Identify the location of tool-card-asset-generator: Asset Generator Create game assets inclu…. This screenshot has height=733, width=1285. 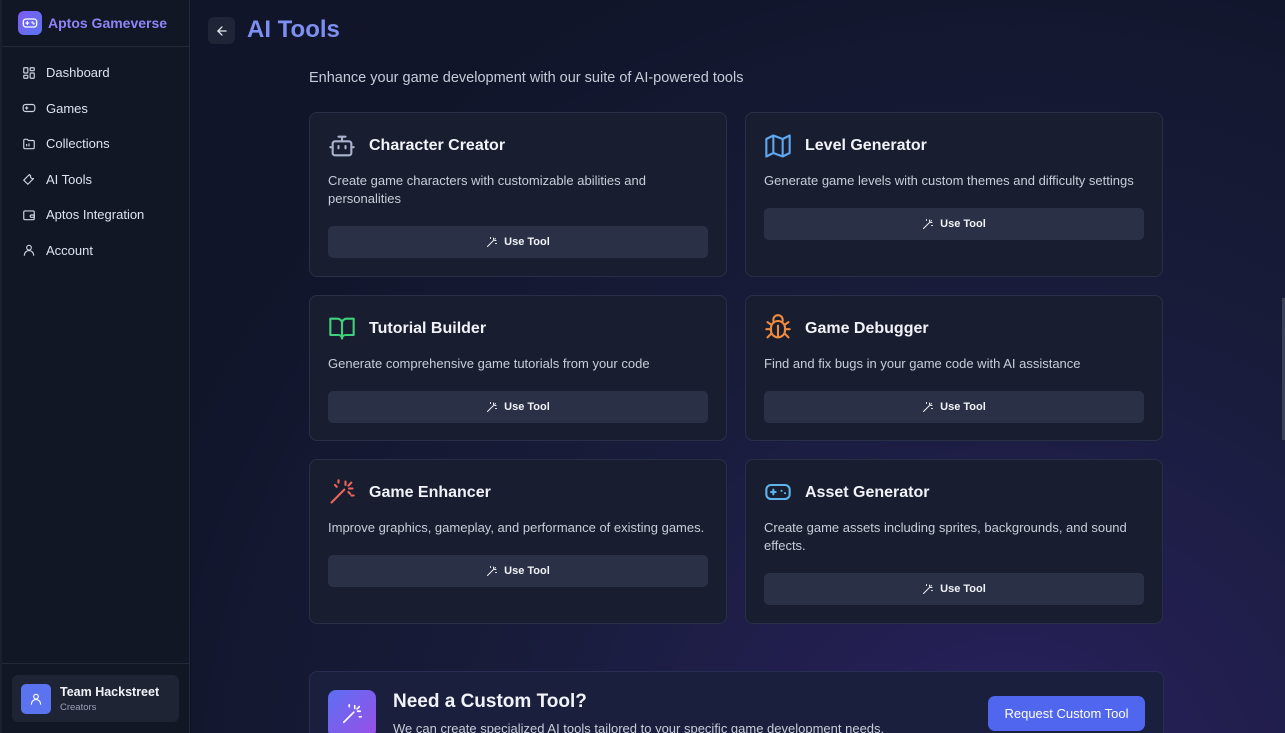
(954, 541).